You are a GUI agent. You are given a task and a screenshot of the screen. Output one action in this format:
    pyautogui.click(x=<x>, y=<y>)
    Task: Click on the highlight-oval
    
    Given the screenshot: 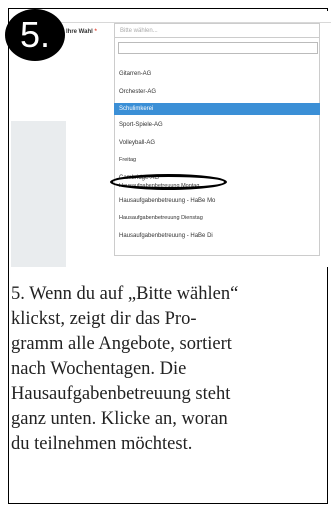 What is the action you would take?
    pyautogui.click(x=168, y=182)
    